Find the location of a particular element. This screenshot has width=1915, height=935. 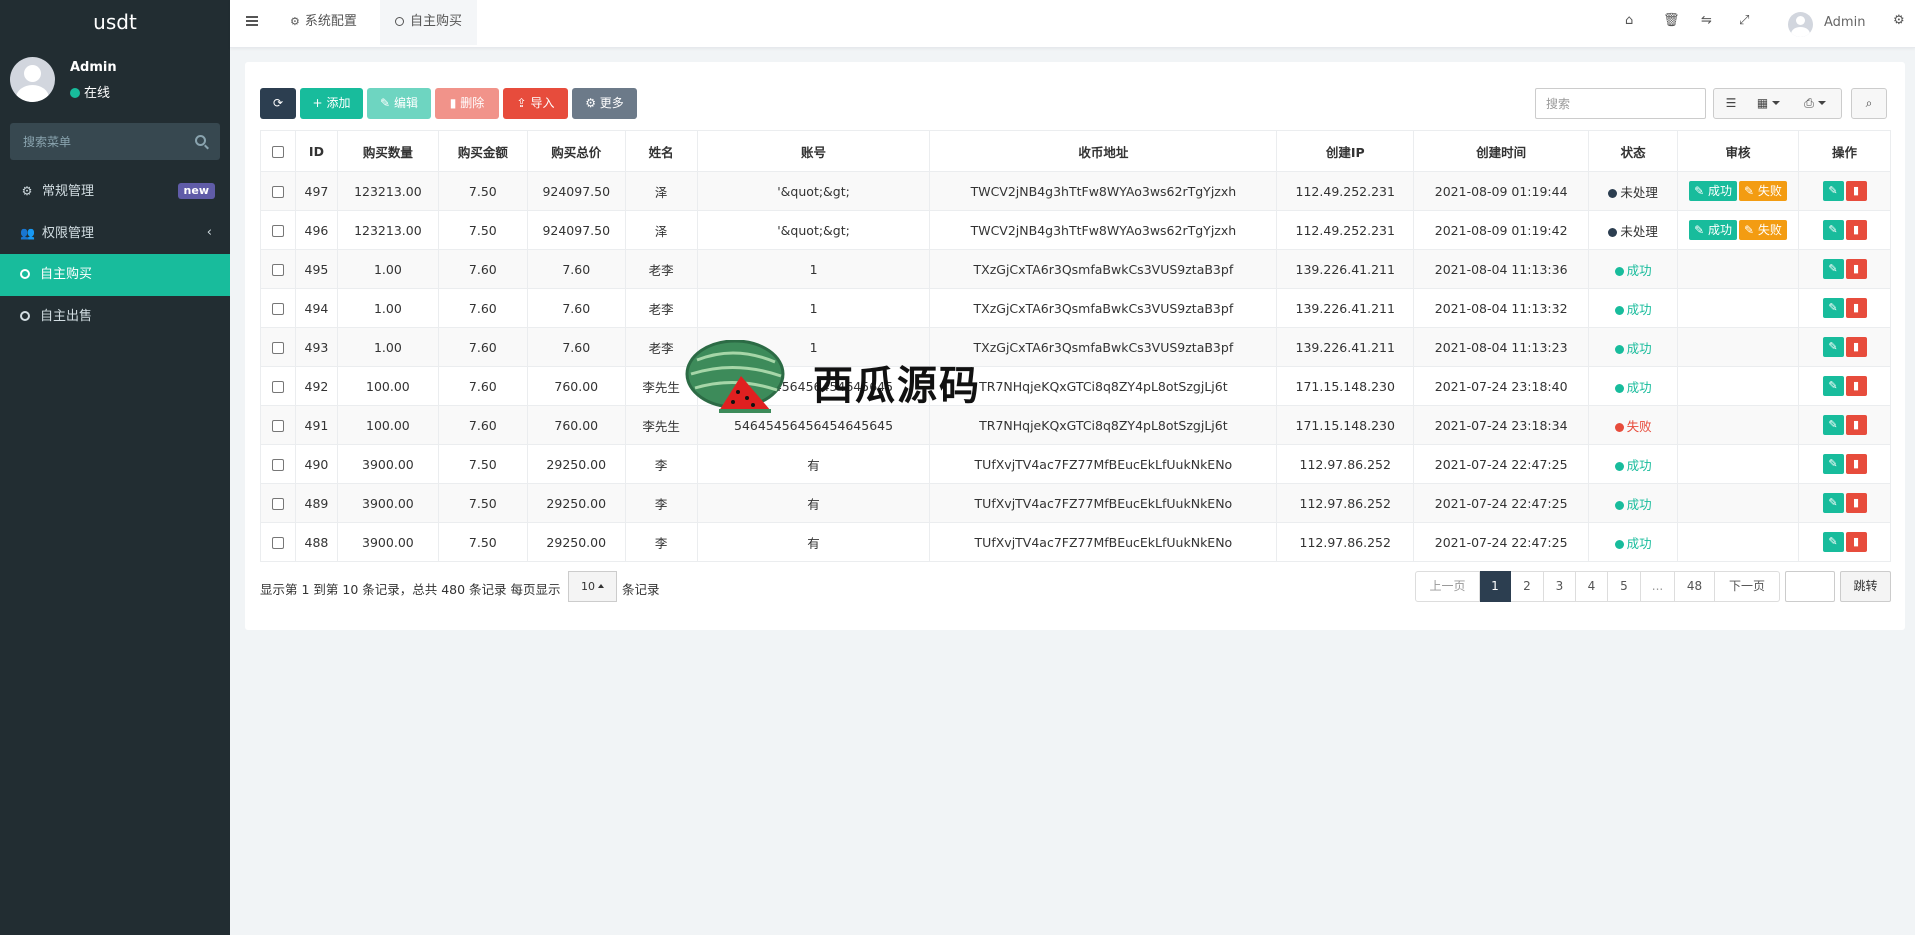

columns-button: ▦ is located at coordinates (1769, 103).